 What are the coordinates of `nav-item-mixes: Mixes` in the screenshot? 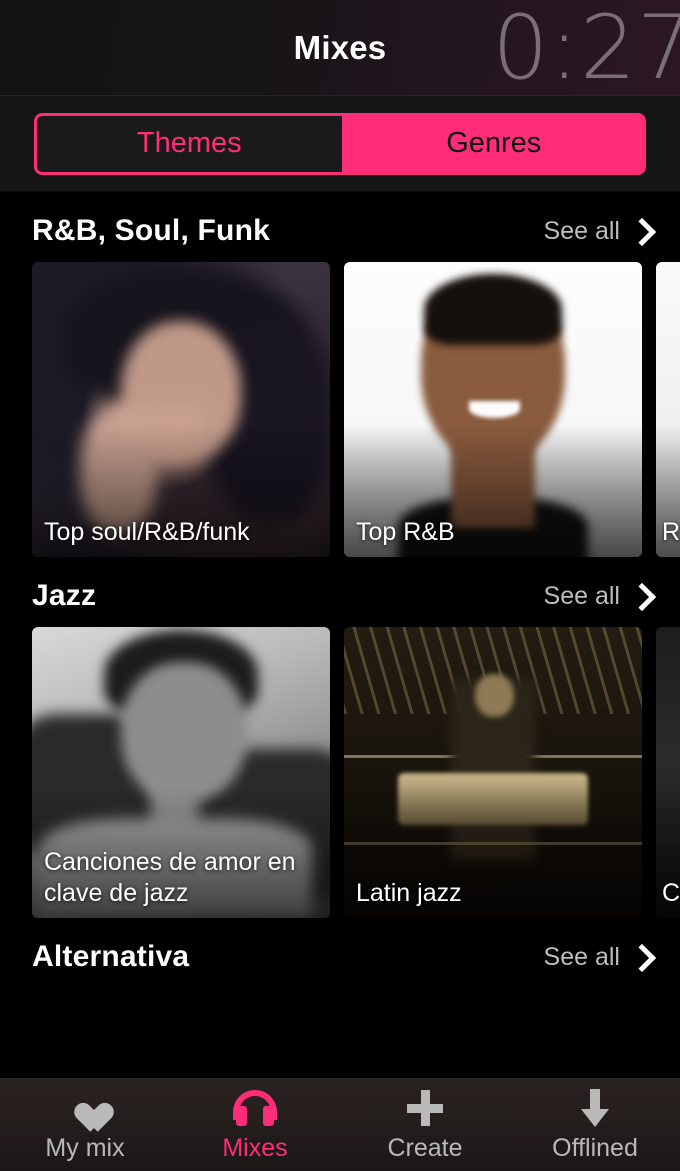 It's located at (255, 1125).